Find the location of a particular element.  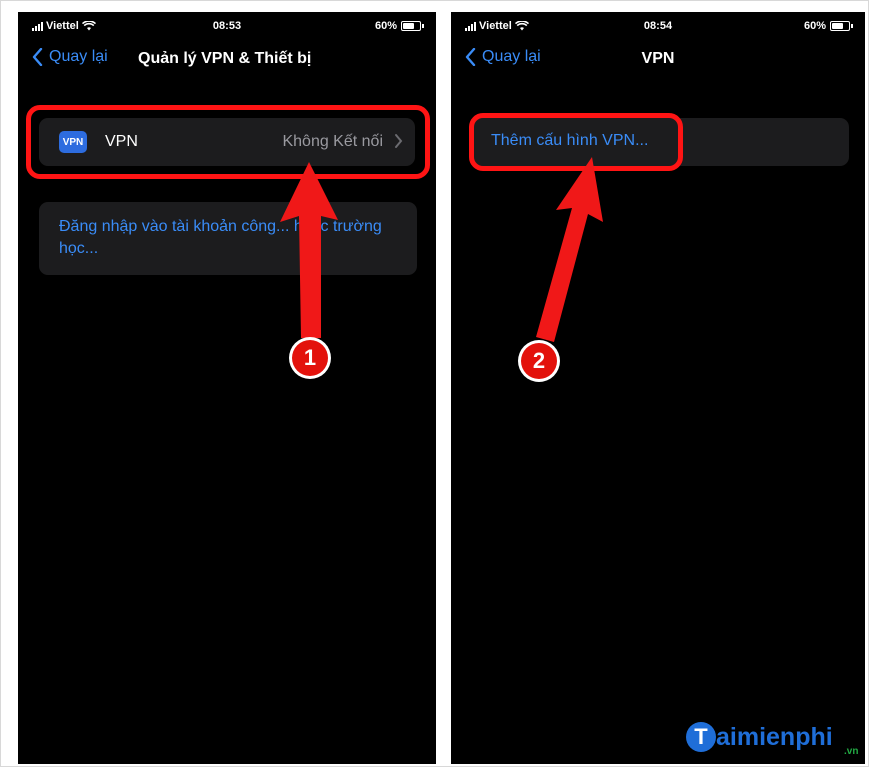

chevron-left-icon is located at coordinates (37, 57).